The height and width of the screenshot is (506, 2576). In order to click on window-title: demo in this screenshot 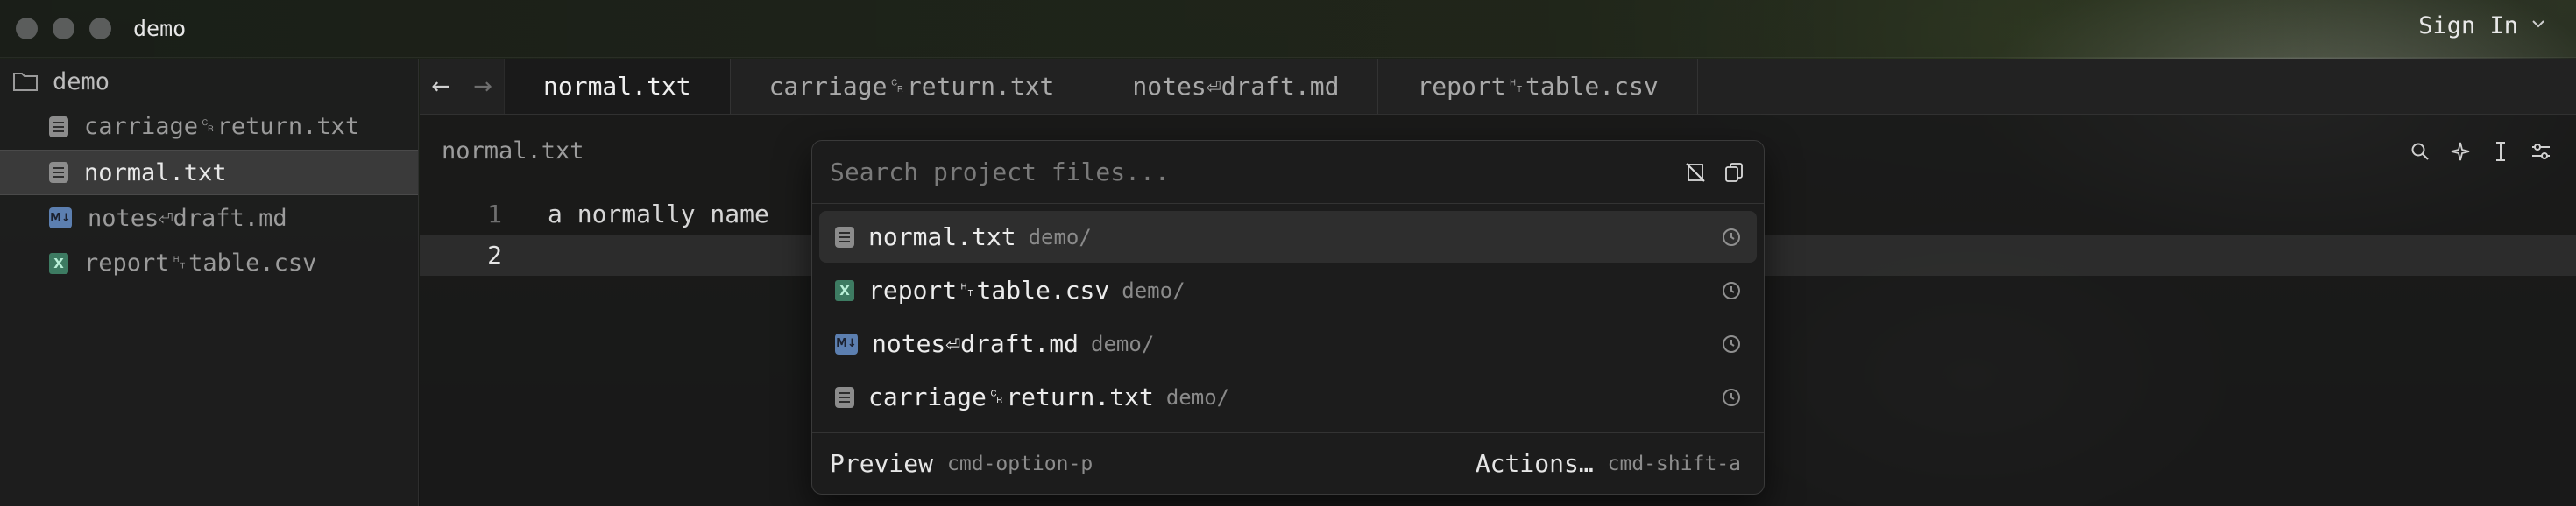, I will do `click(160, 28)`.